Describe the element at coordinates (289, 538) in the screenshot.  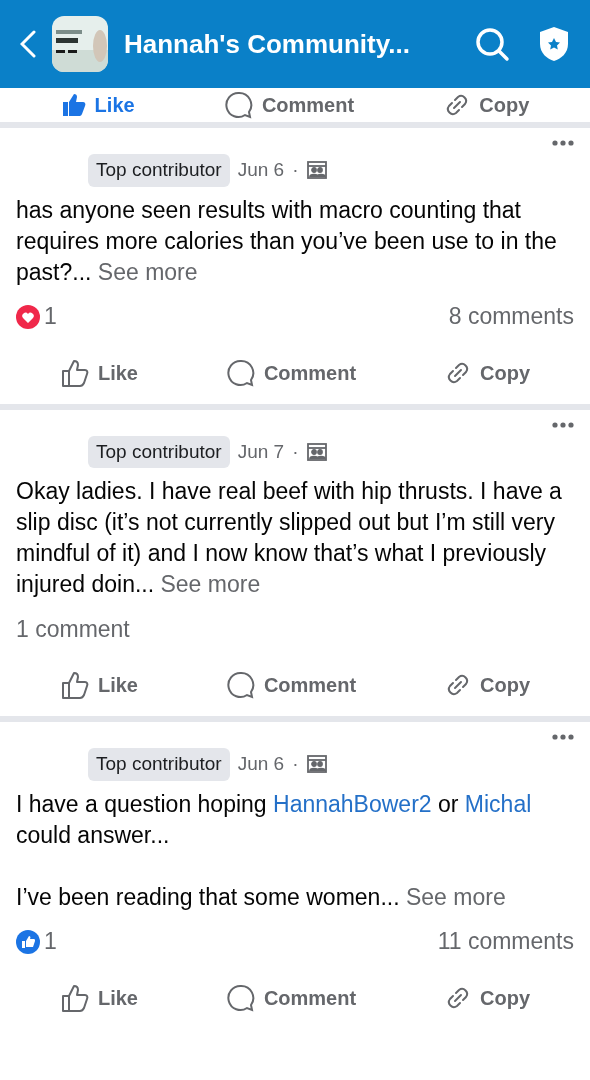
I see `post-text: Okay ladies. I have real beef with hip thrusts. I have a slip disc (it’s not currently slipped out but I’m still very mindful of it) and I now know that’s what I previously injured doin... See more` at that location.